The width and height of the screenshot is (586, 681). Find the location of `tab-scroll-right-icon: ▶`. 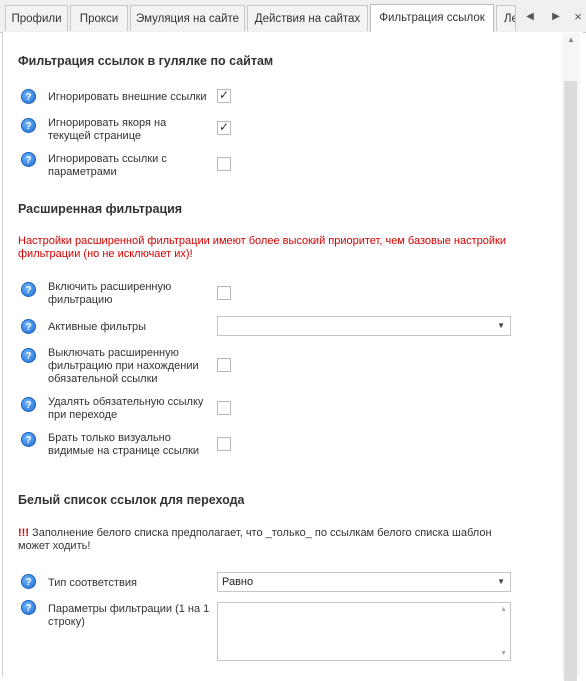

tab-scroll-right-icon: ▶ is located at coordinates (556, 17).